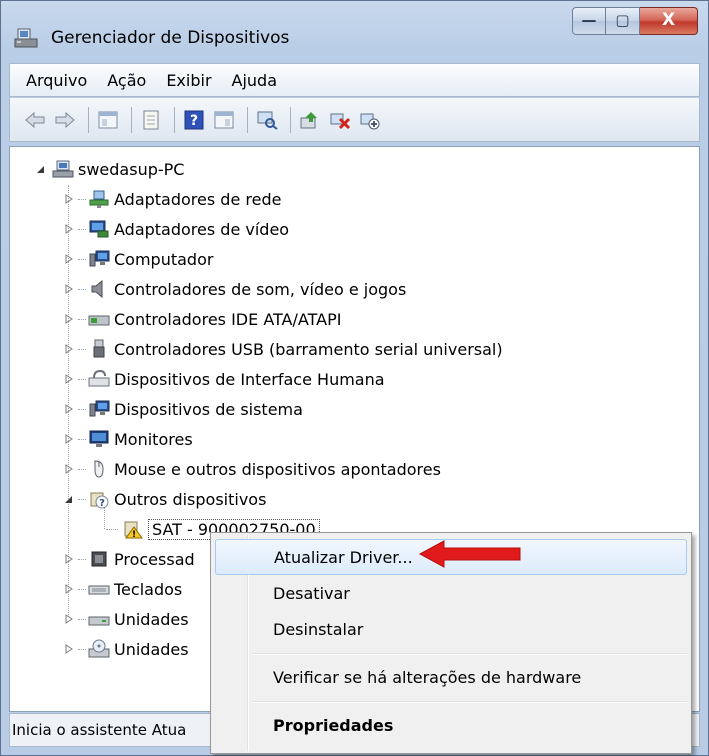 This screenshot has width=709, height=756. What do you see at coordinates (99, 730) in the screenshot?
I see `status-text: Inicia o assistente Atua` at bounding box center [99, 730].